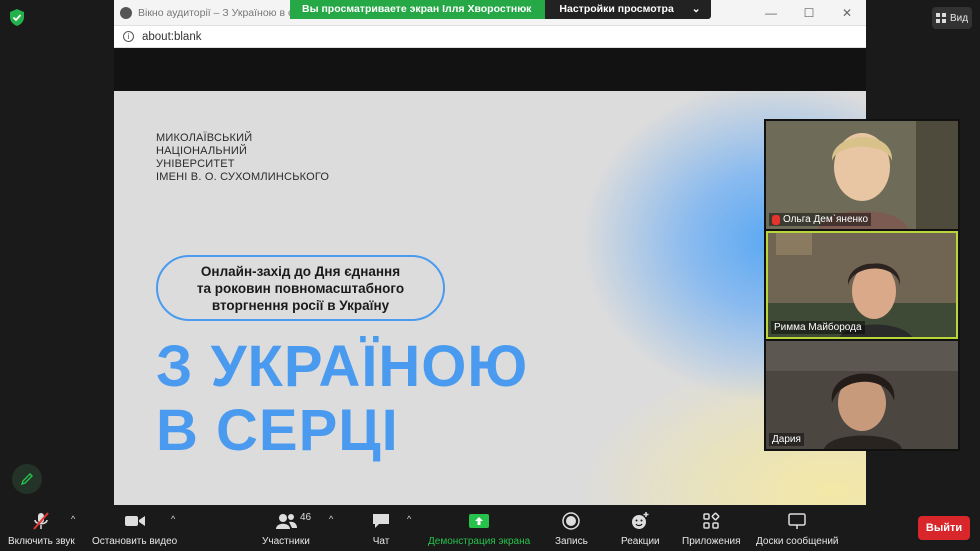 The image size is (980, 551). Describe the element at coordinates (306, 517) in the screenshot. I see `participant-count: 46` at that location.